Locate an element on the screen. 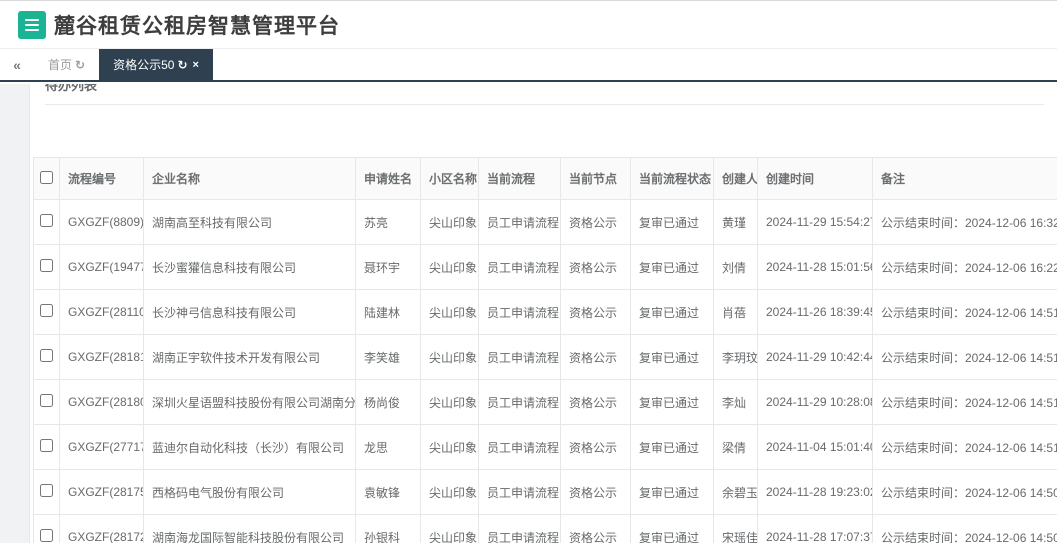 The image size is (1057, 543). col-header-applicant: 申请姓名 is located at coordinates (388, 178).